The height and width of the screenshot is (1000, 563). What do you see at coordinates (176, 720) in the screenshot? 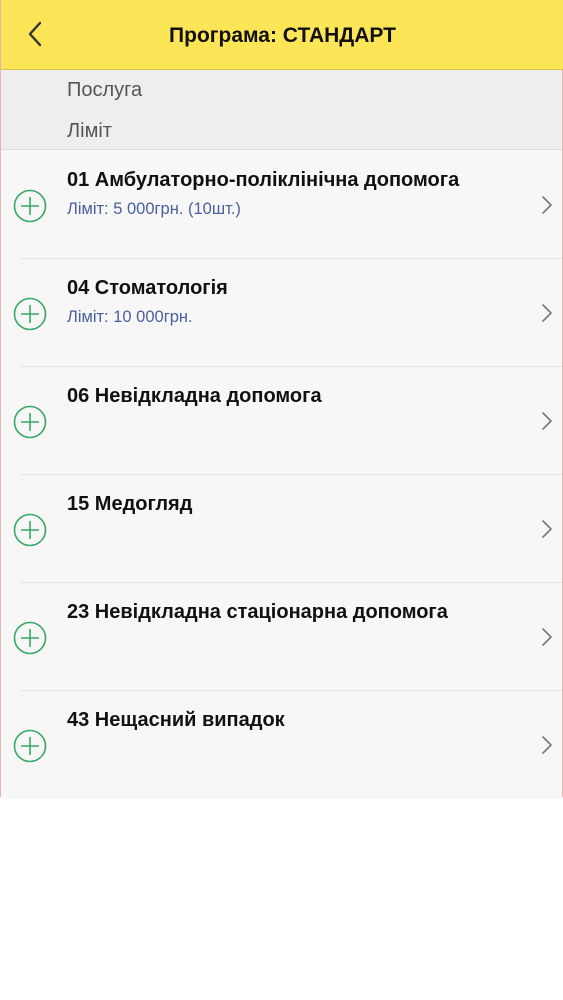
I see `service-title: 43 Нещасний випадок` at bounding box center [176, 720].